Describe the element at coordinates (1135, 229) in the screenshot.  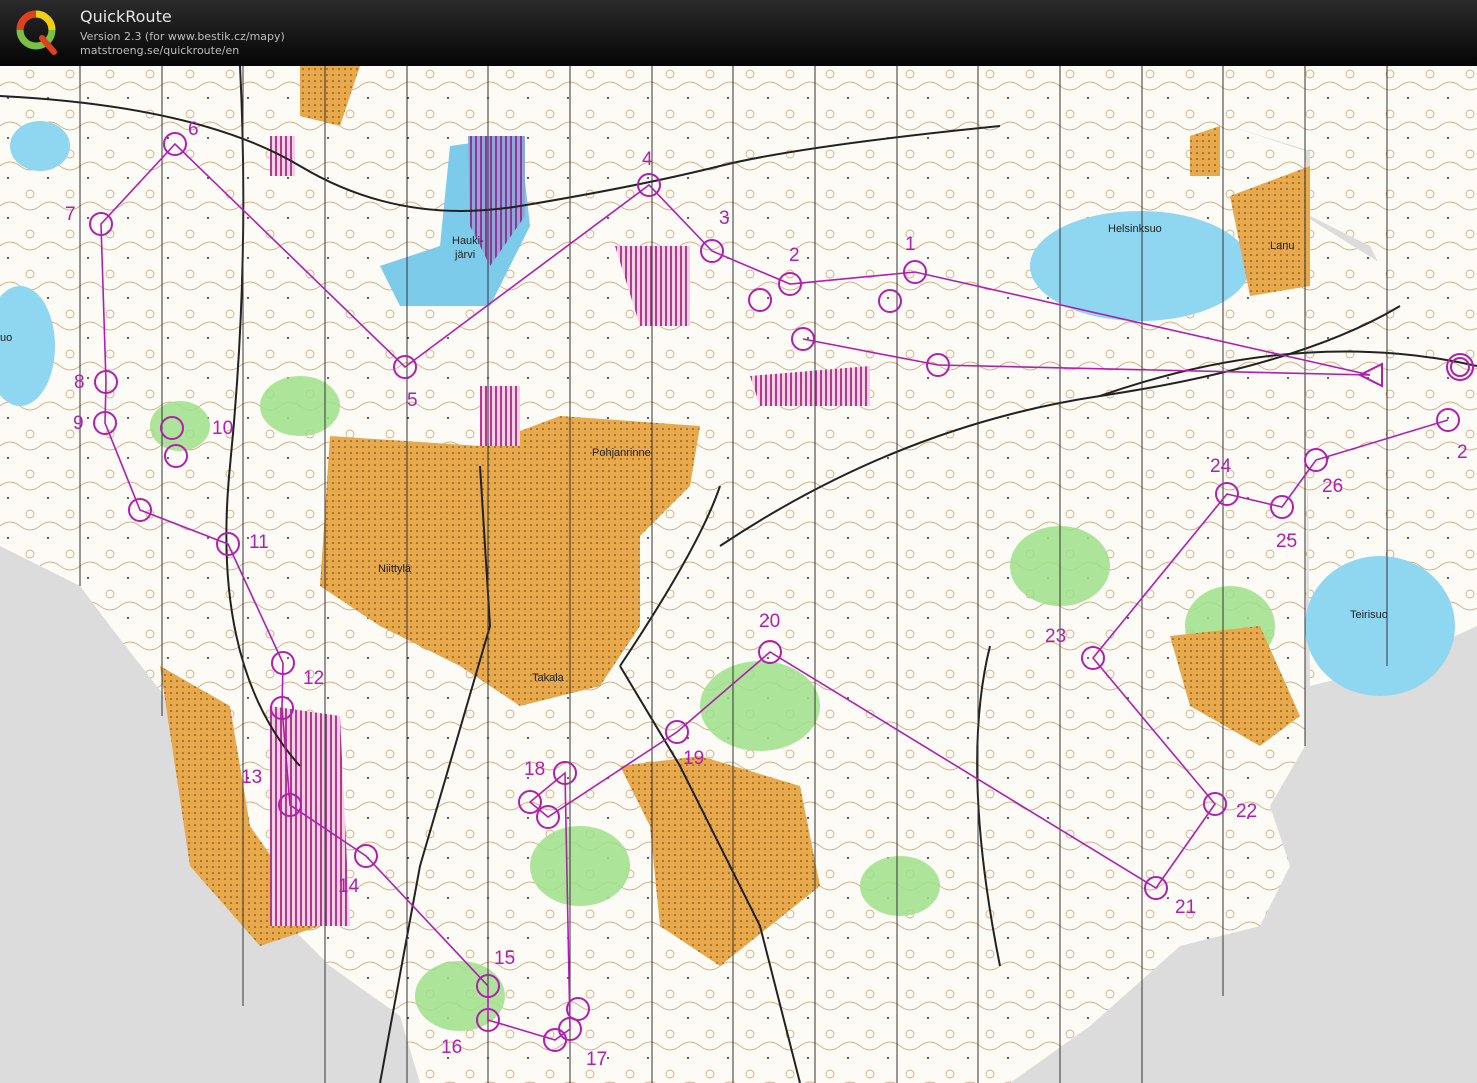
I see `place-helsinksuo: Helsinksuo` at that location.